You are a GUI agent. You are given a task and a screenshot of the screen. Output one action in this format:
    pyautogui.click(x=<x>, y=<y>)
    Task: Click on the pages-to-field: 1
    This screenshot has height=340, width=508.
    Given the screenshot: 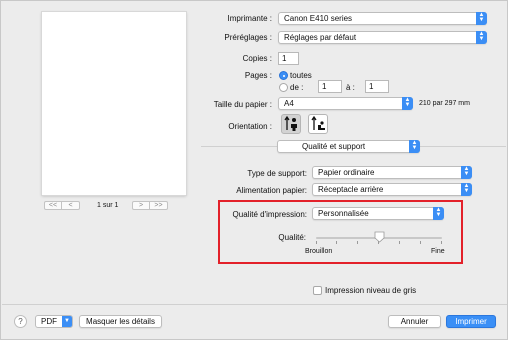 What is the action you would take?
    pyautogui.click(x=377, y=86)
    